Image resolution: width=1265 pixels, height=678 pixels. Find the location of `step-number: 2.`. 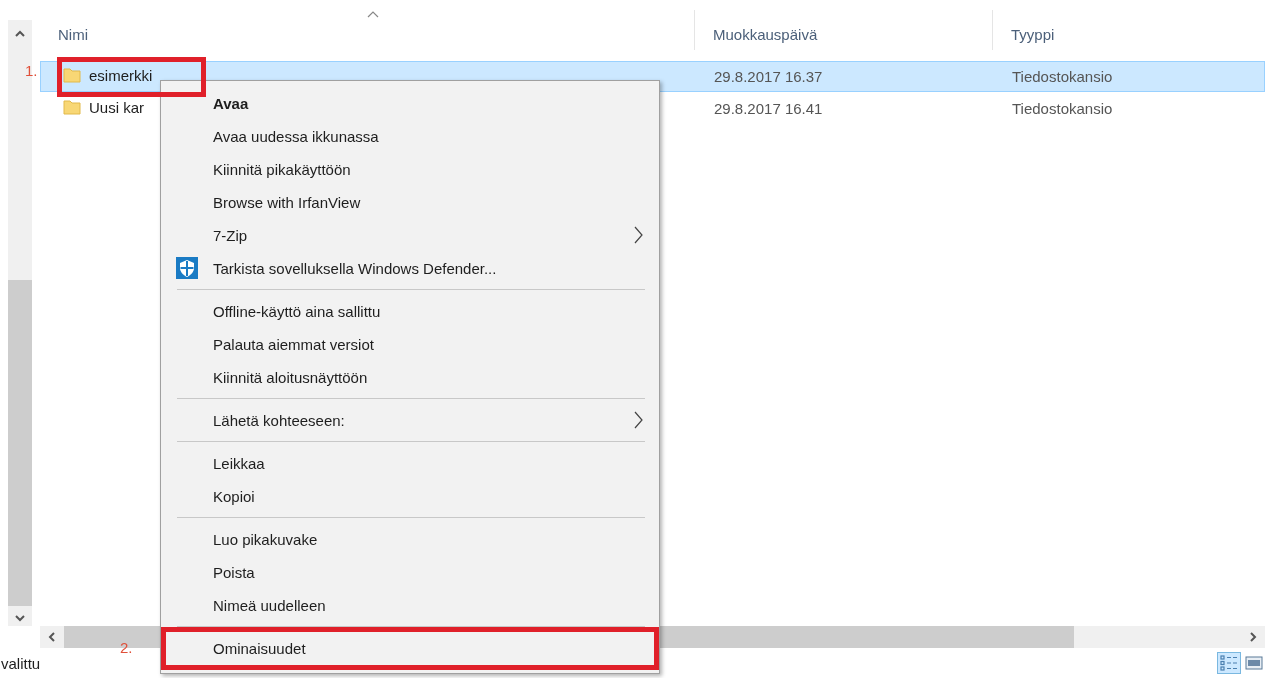

step-number: 2. is located at coordinates (126, 647).